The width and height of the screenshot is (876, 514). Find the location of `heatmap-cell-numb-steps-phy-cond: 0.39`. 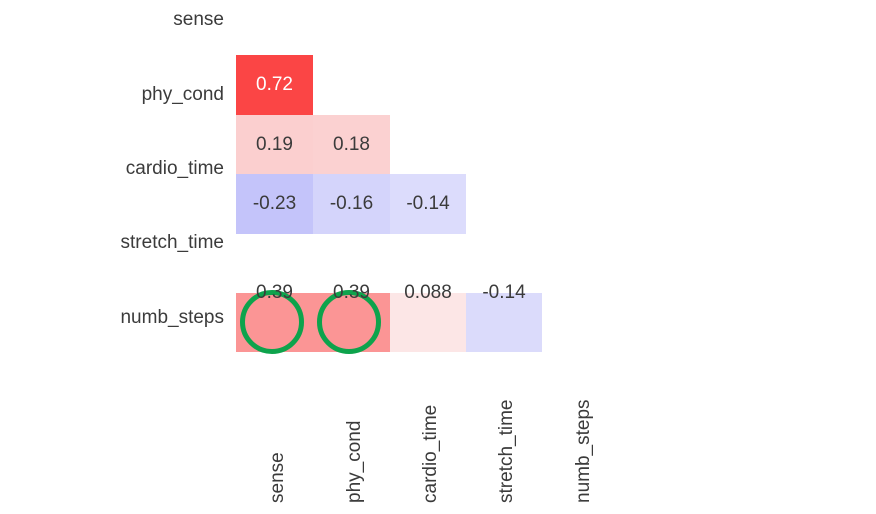

heatmap-cell-numb-steps-phy-cond: 0.39 is located at coordinates (351, 293).